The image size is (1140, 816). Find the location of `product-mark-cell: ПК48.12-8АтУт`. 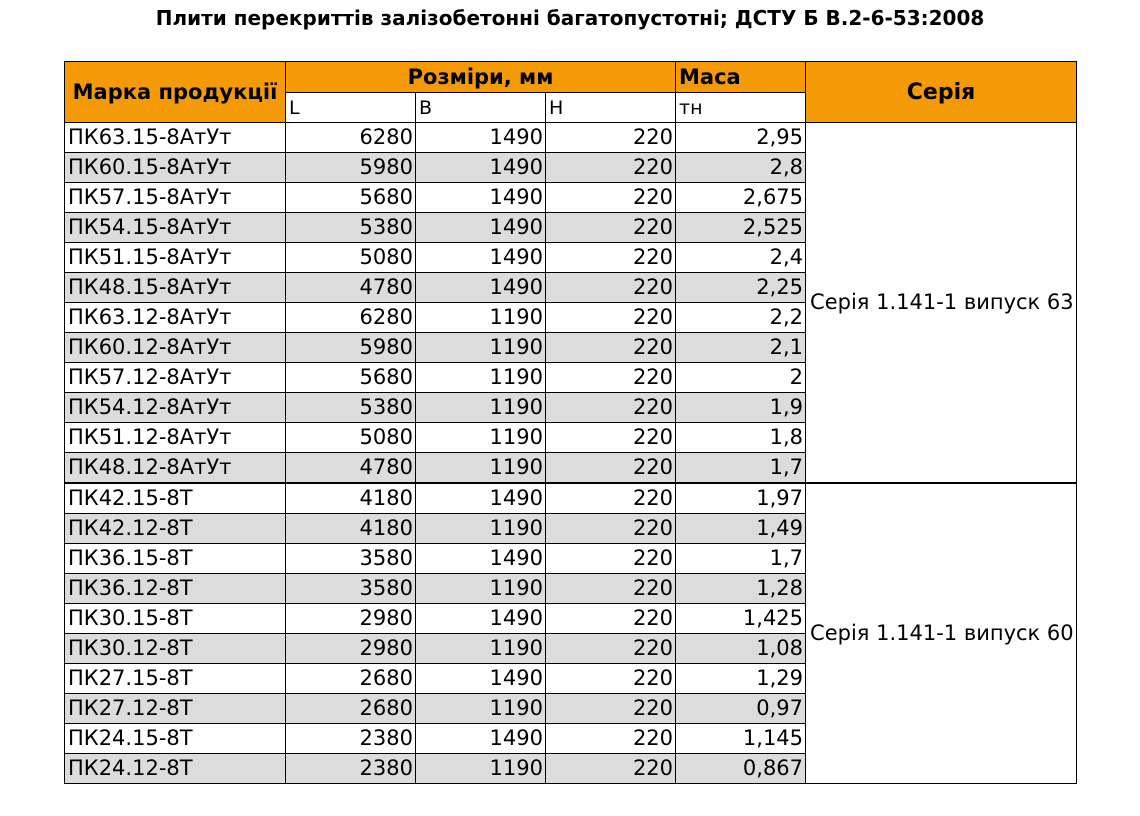

product-mark-cell: ПК48.12-8АтУт is located at coordinates (175, 468).